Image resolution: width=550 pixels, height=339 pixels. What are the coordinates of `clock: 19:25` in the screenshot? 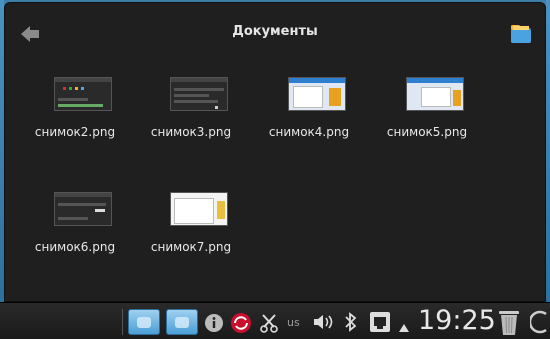 It's located at (457, 320).